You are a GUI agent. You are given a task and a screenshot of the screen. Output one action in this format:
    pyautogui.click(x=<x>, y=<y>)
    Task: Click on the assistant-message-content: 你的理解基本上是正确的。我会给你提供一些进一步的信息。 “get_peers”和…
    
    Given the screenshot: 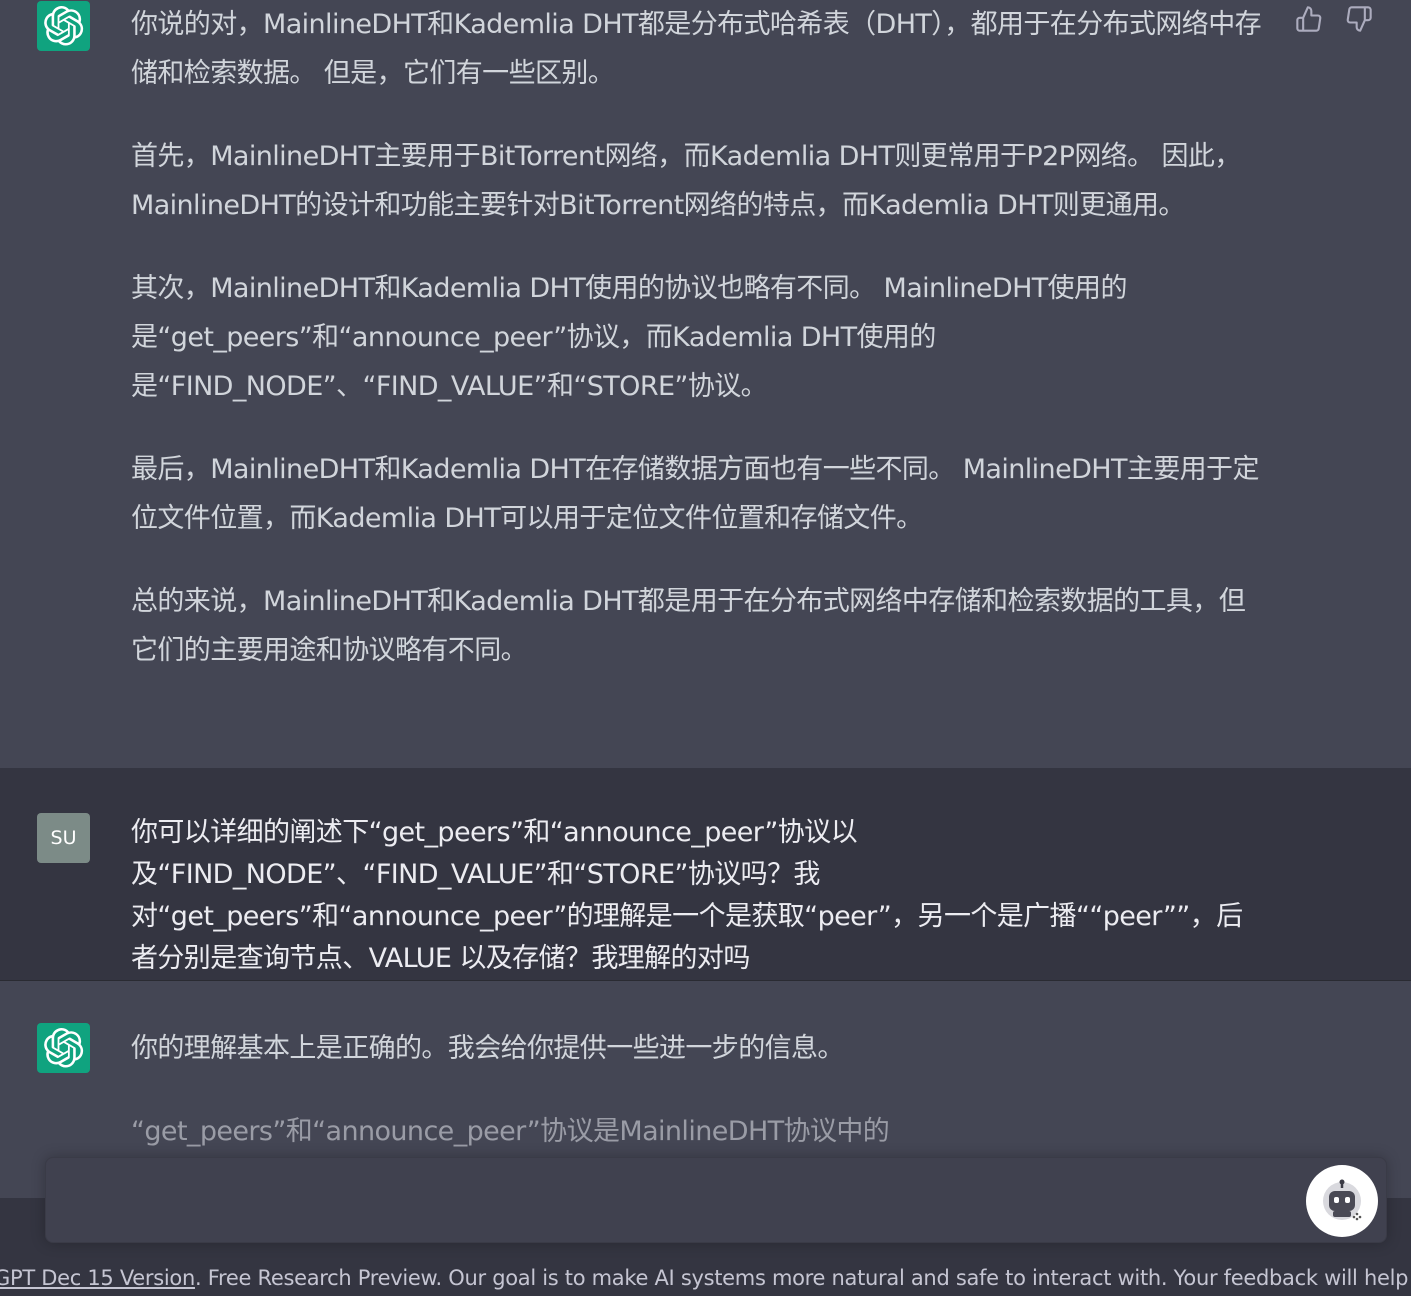 What is the action you would take?
    pyautogui.click(x=701, y=1090)
    